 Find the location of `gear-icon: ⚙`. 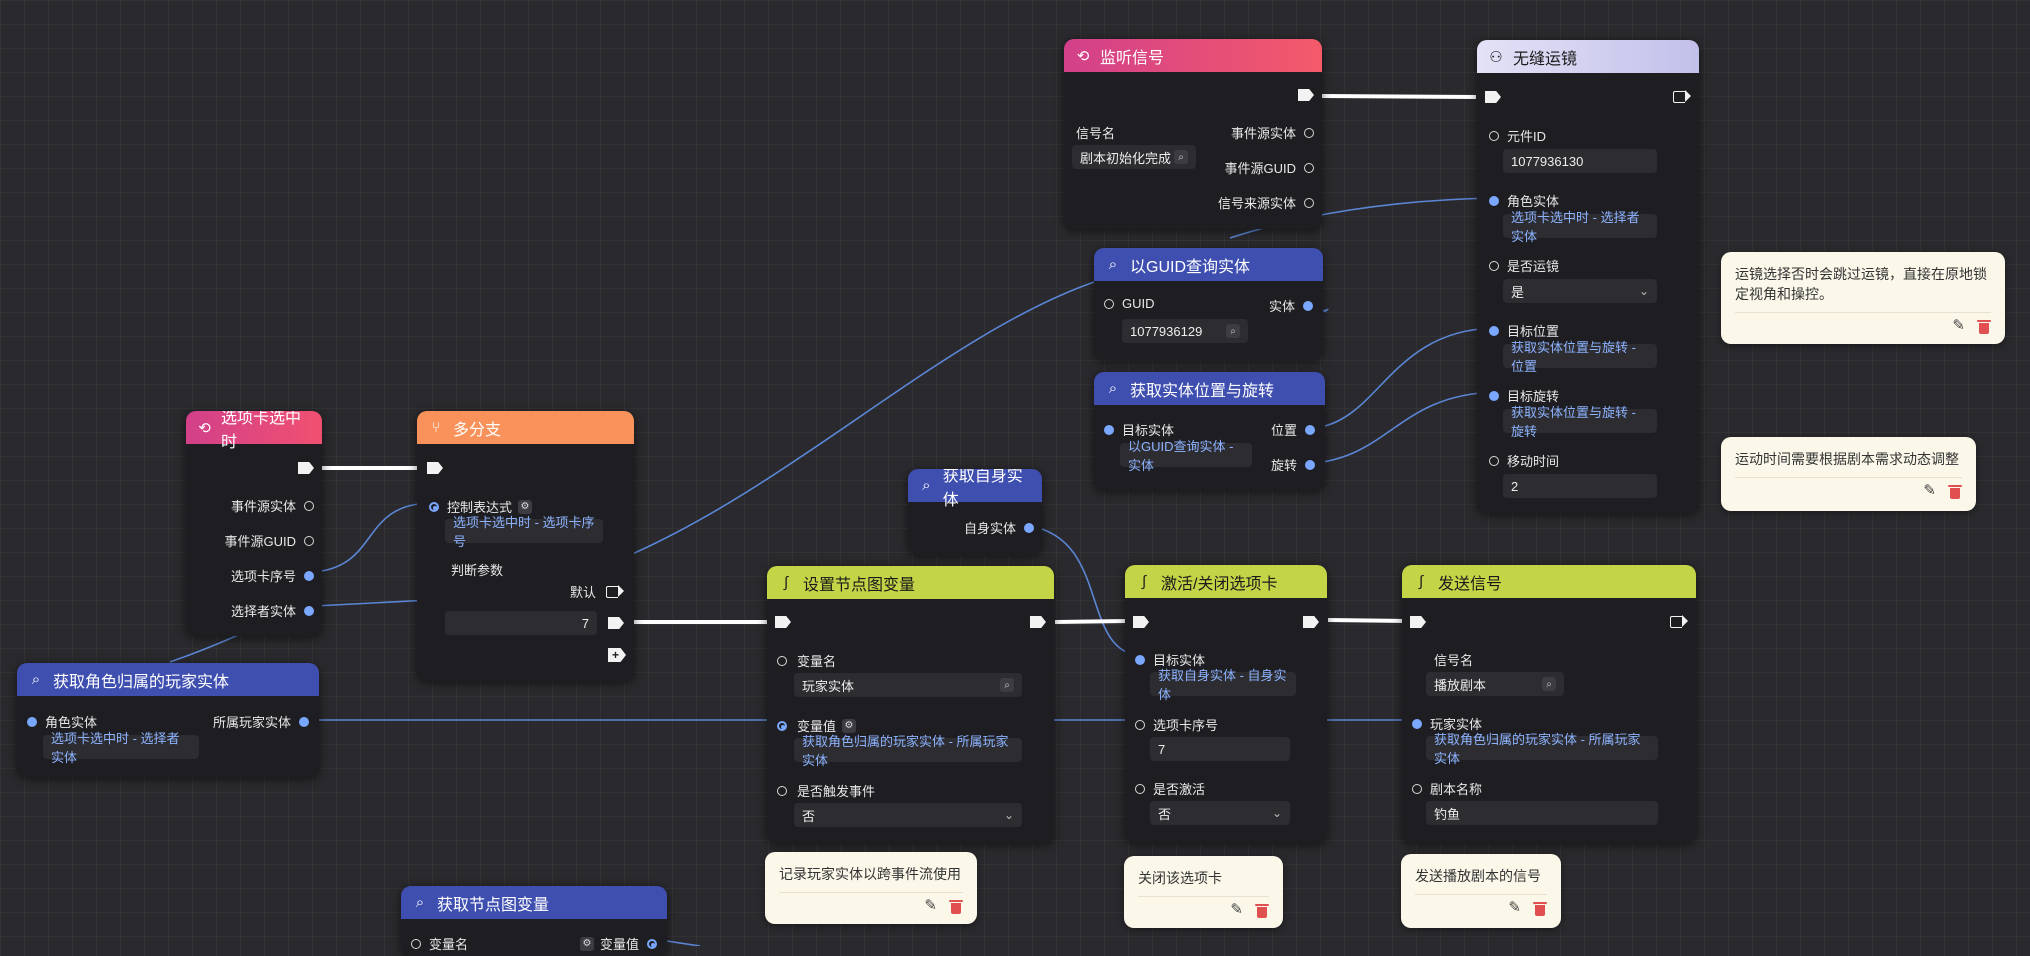

gear-icon: ⚙ is located at coordinates (586, 943).